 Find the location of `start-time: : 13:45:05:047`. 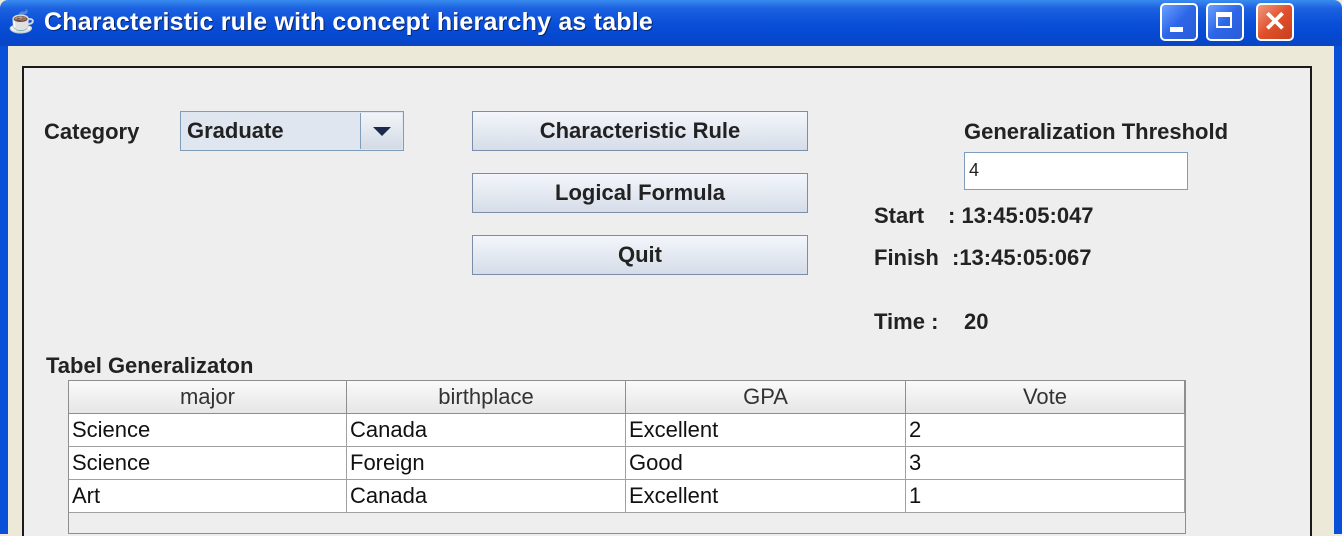

start-time: : 13:45:05:047 is located at coordinates (1021, 215).